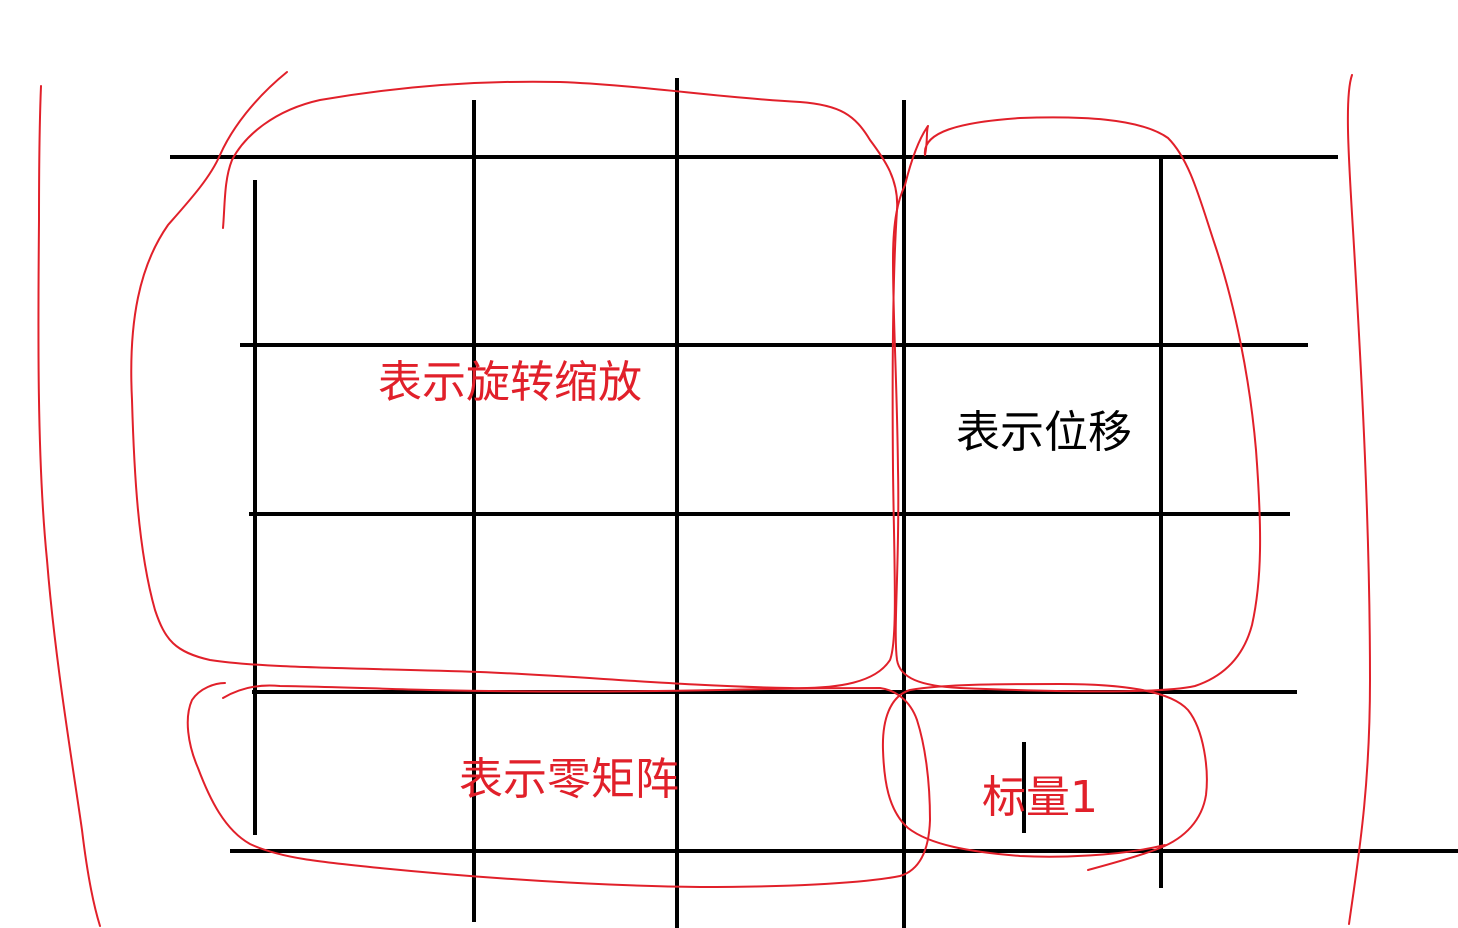 The image size is (1458, 928). I want to click on rotation-scale-label: 表示旋转缩放, so click(510, 382).